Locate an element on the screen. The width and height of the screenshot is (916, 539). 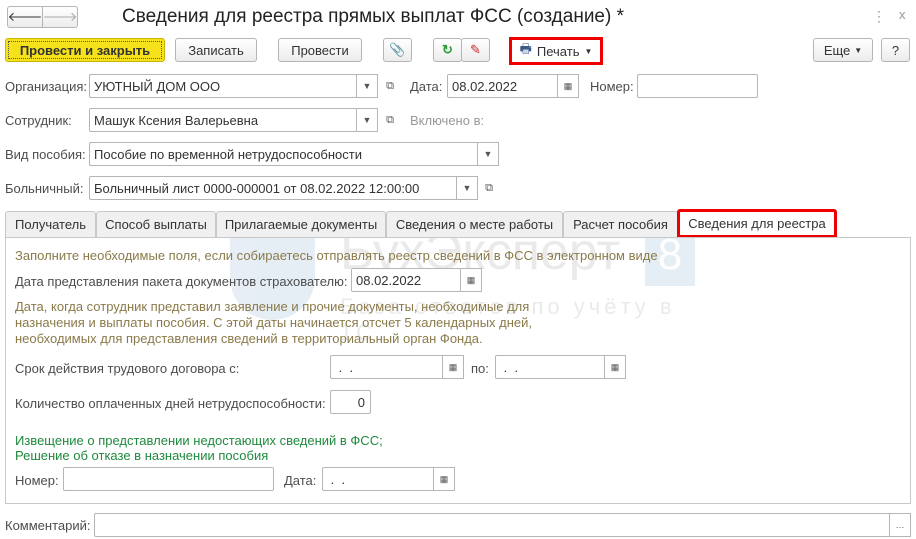
help-button: ? is located at coordinates (895, 50).